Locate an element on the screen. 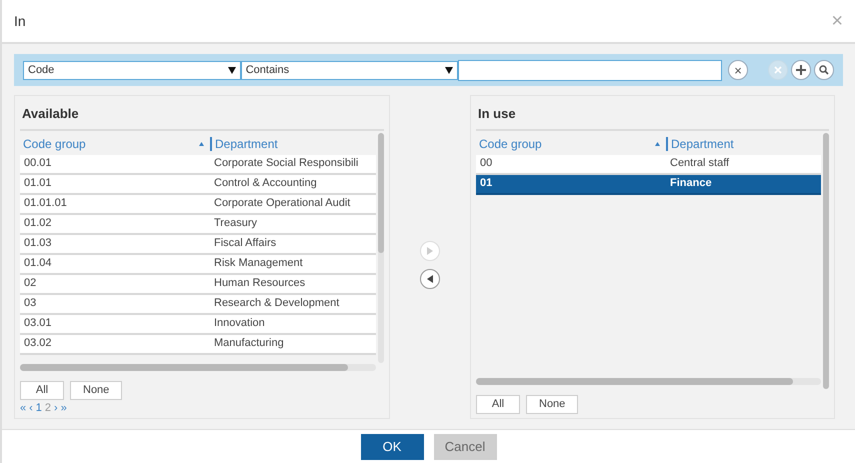 This screenshot has height=463, width=855. triangle-left-icon is located at coordinates (430, 279).